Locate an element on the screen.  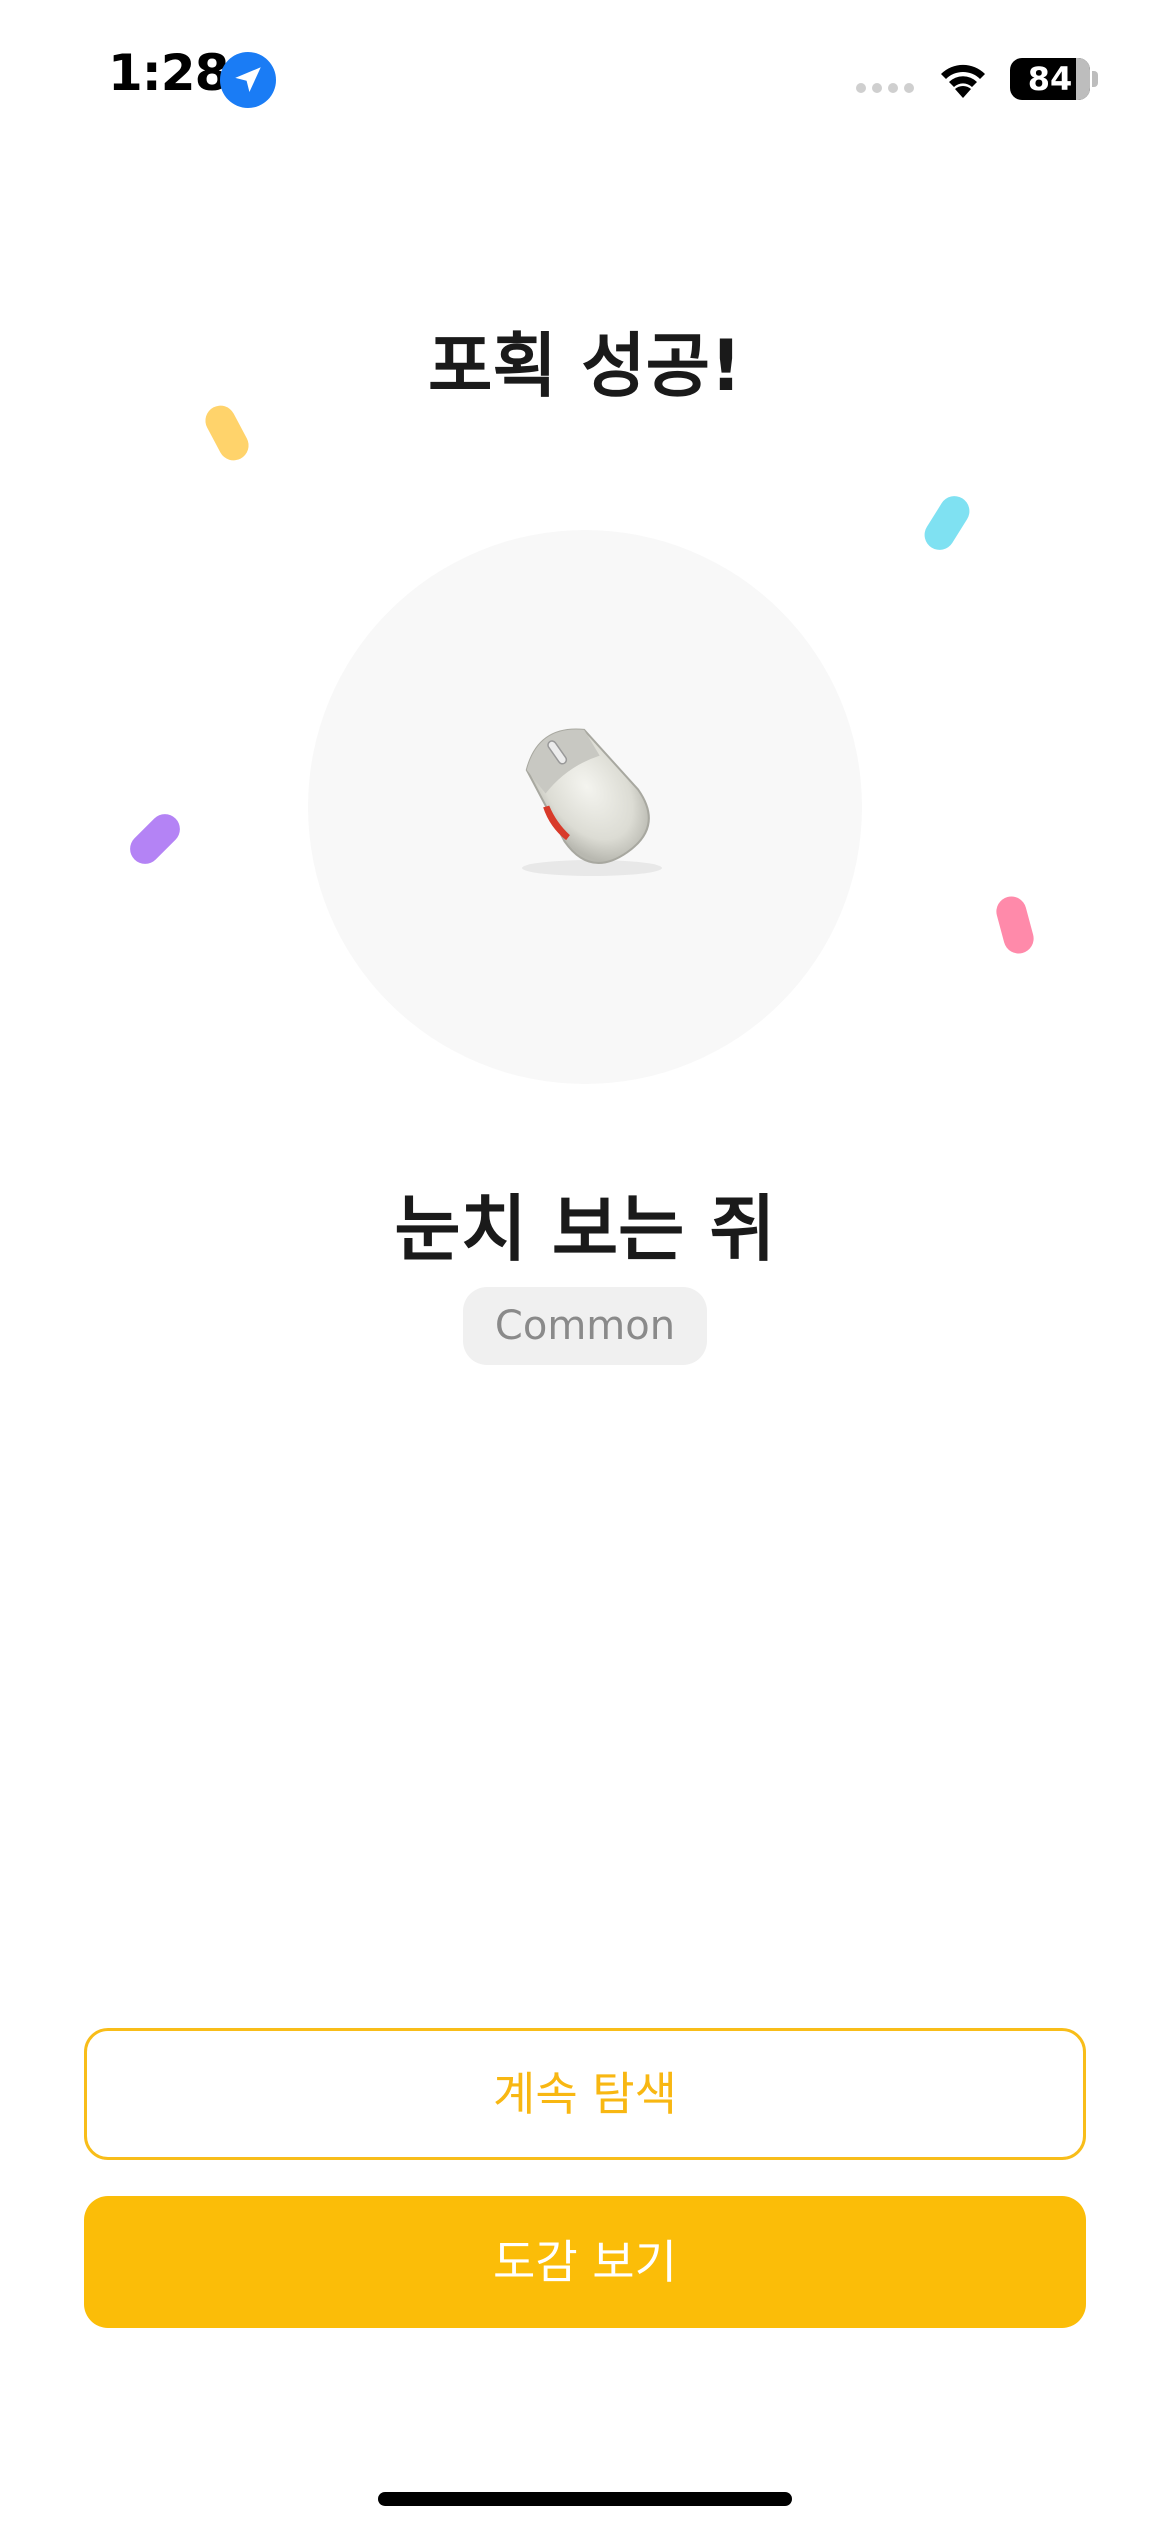
rarity-badge: Common is located at coordinates (585, 1326).